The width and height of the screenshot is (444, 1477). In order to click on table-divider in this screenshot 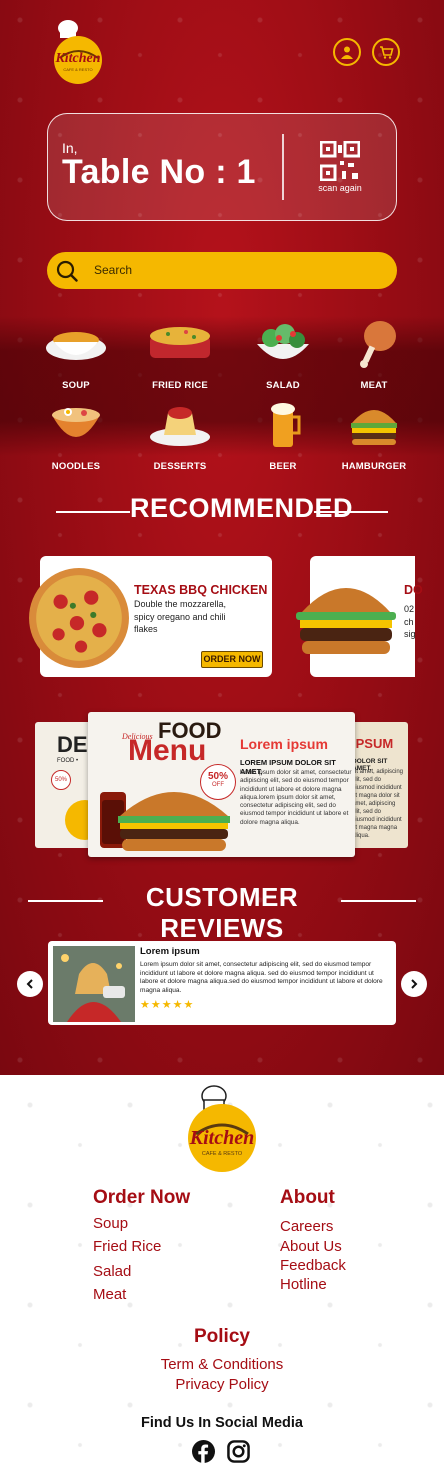, I will do `click(283, 167)`.